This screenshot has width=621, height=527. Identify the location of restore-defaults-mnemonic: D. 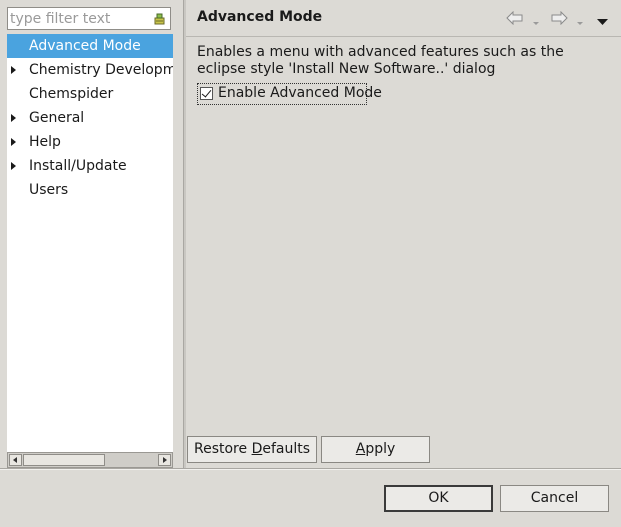
(257, 449).